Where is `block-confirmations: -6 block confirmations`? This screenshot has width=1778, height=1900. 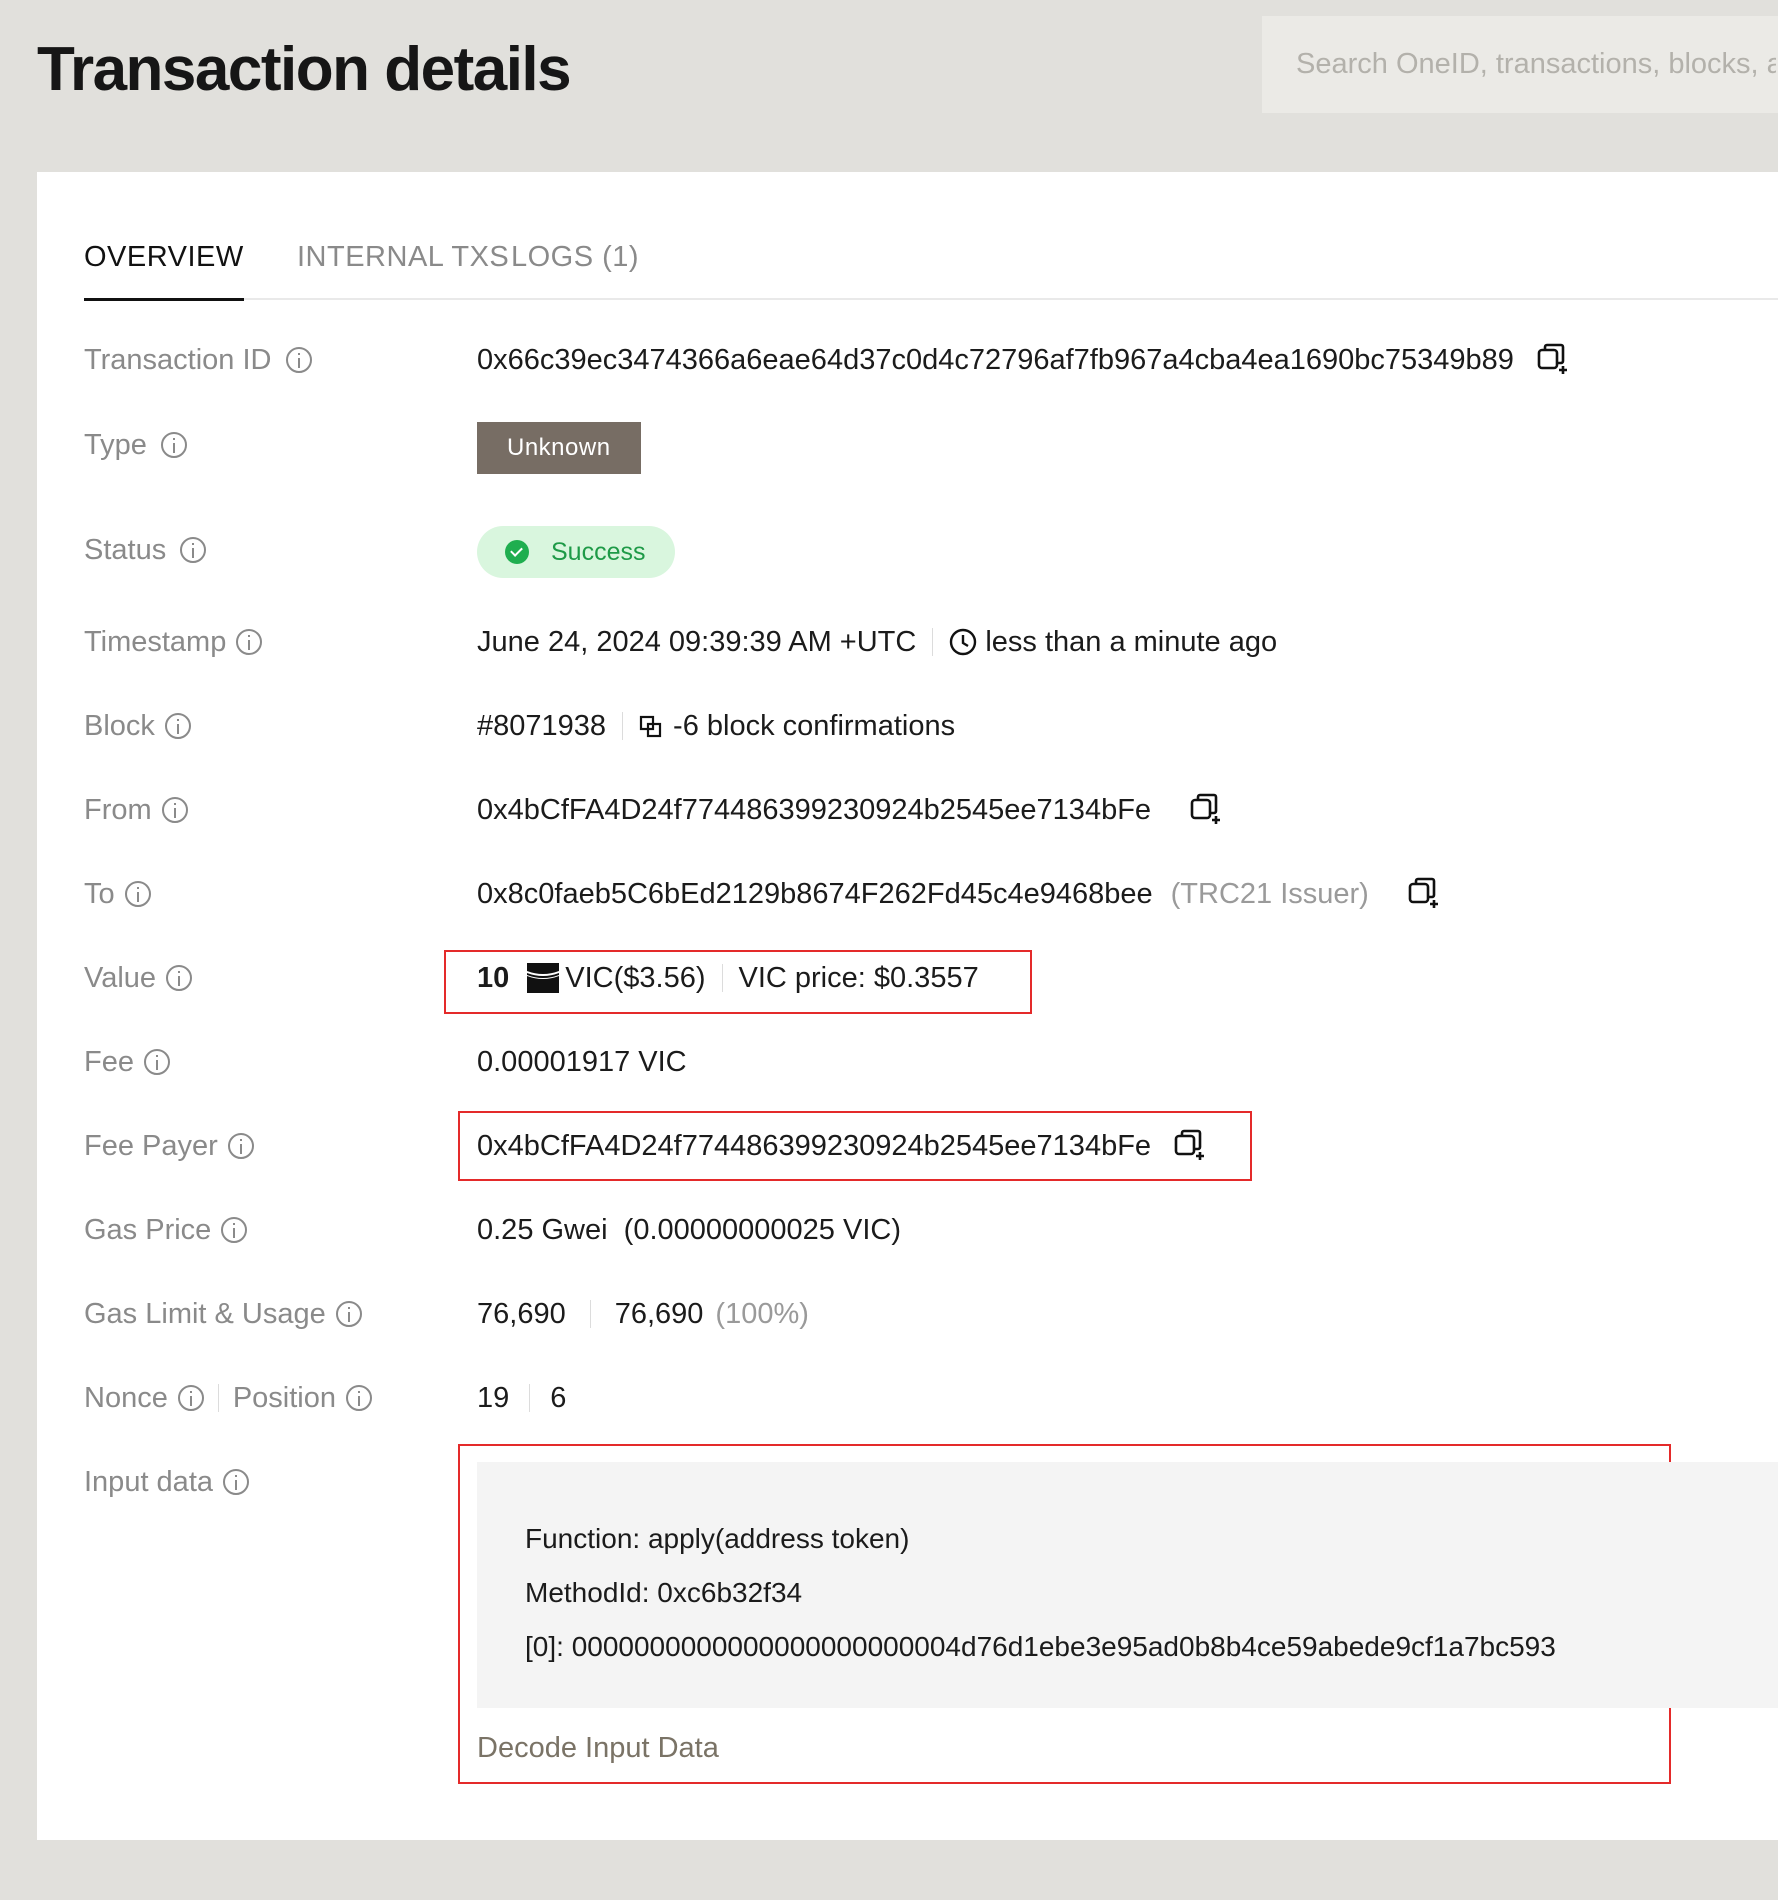 block-confirmations: -6 block confirmations is located at coordinates (814, 725).